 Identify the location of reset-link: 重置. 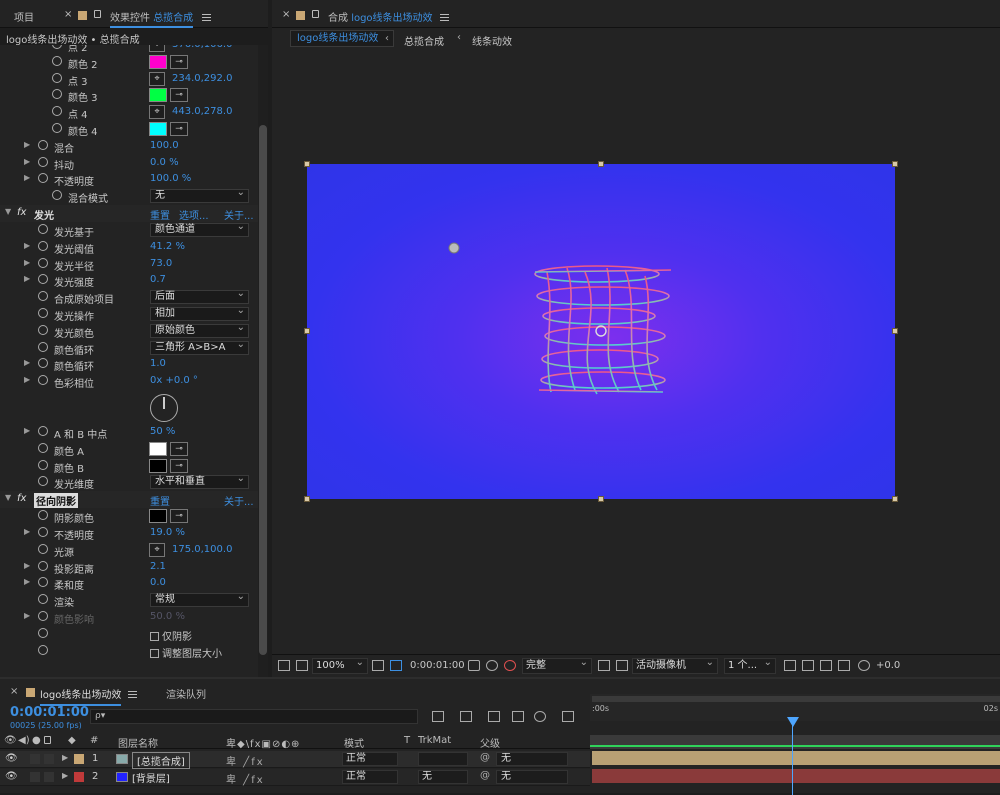
(160, 500).